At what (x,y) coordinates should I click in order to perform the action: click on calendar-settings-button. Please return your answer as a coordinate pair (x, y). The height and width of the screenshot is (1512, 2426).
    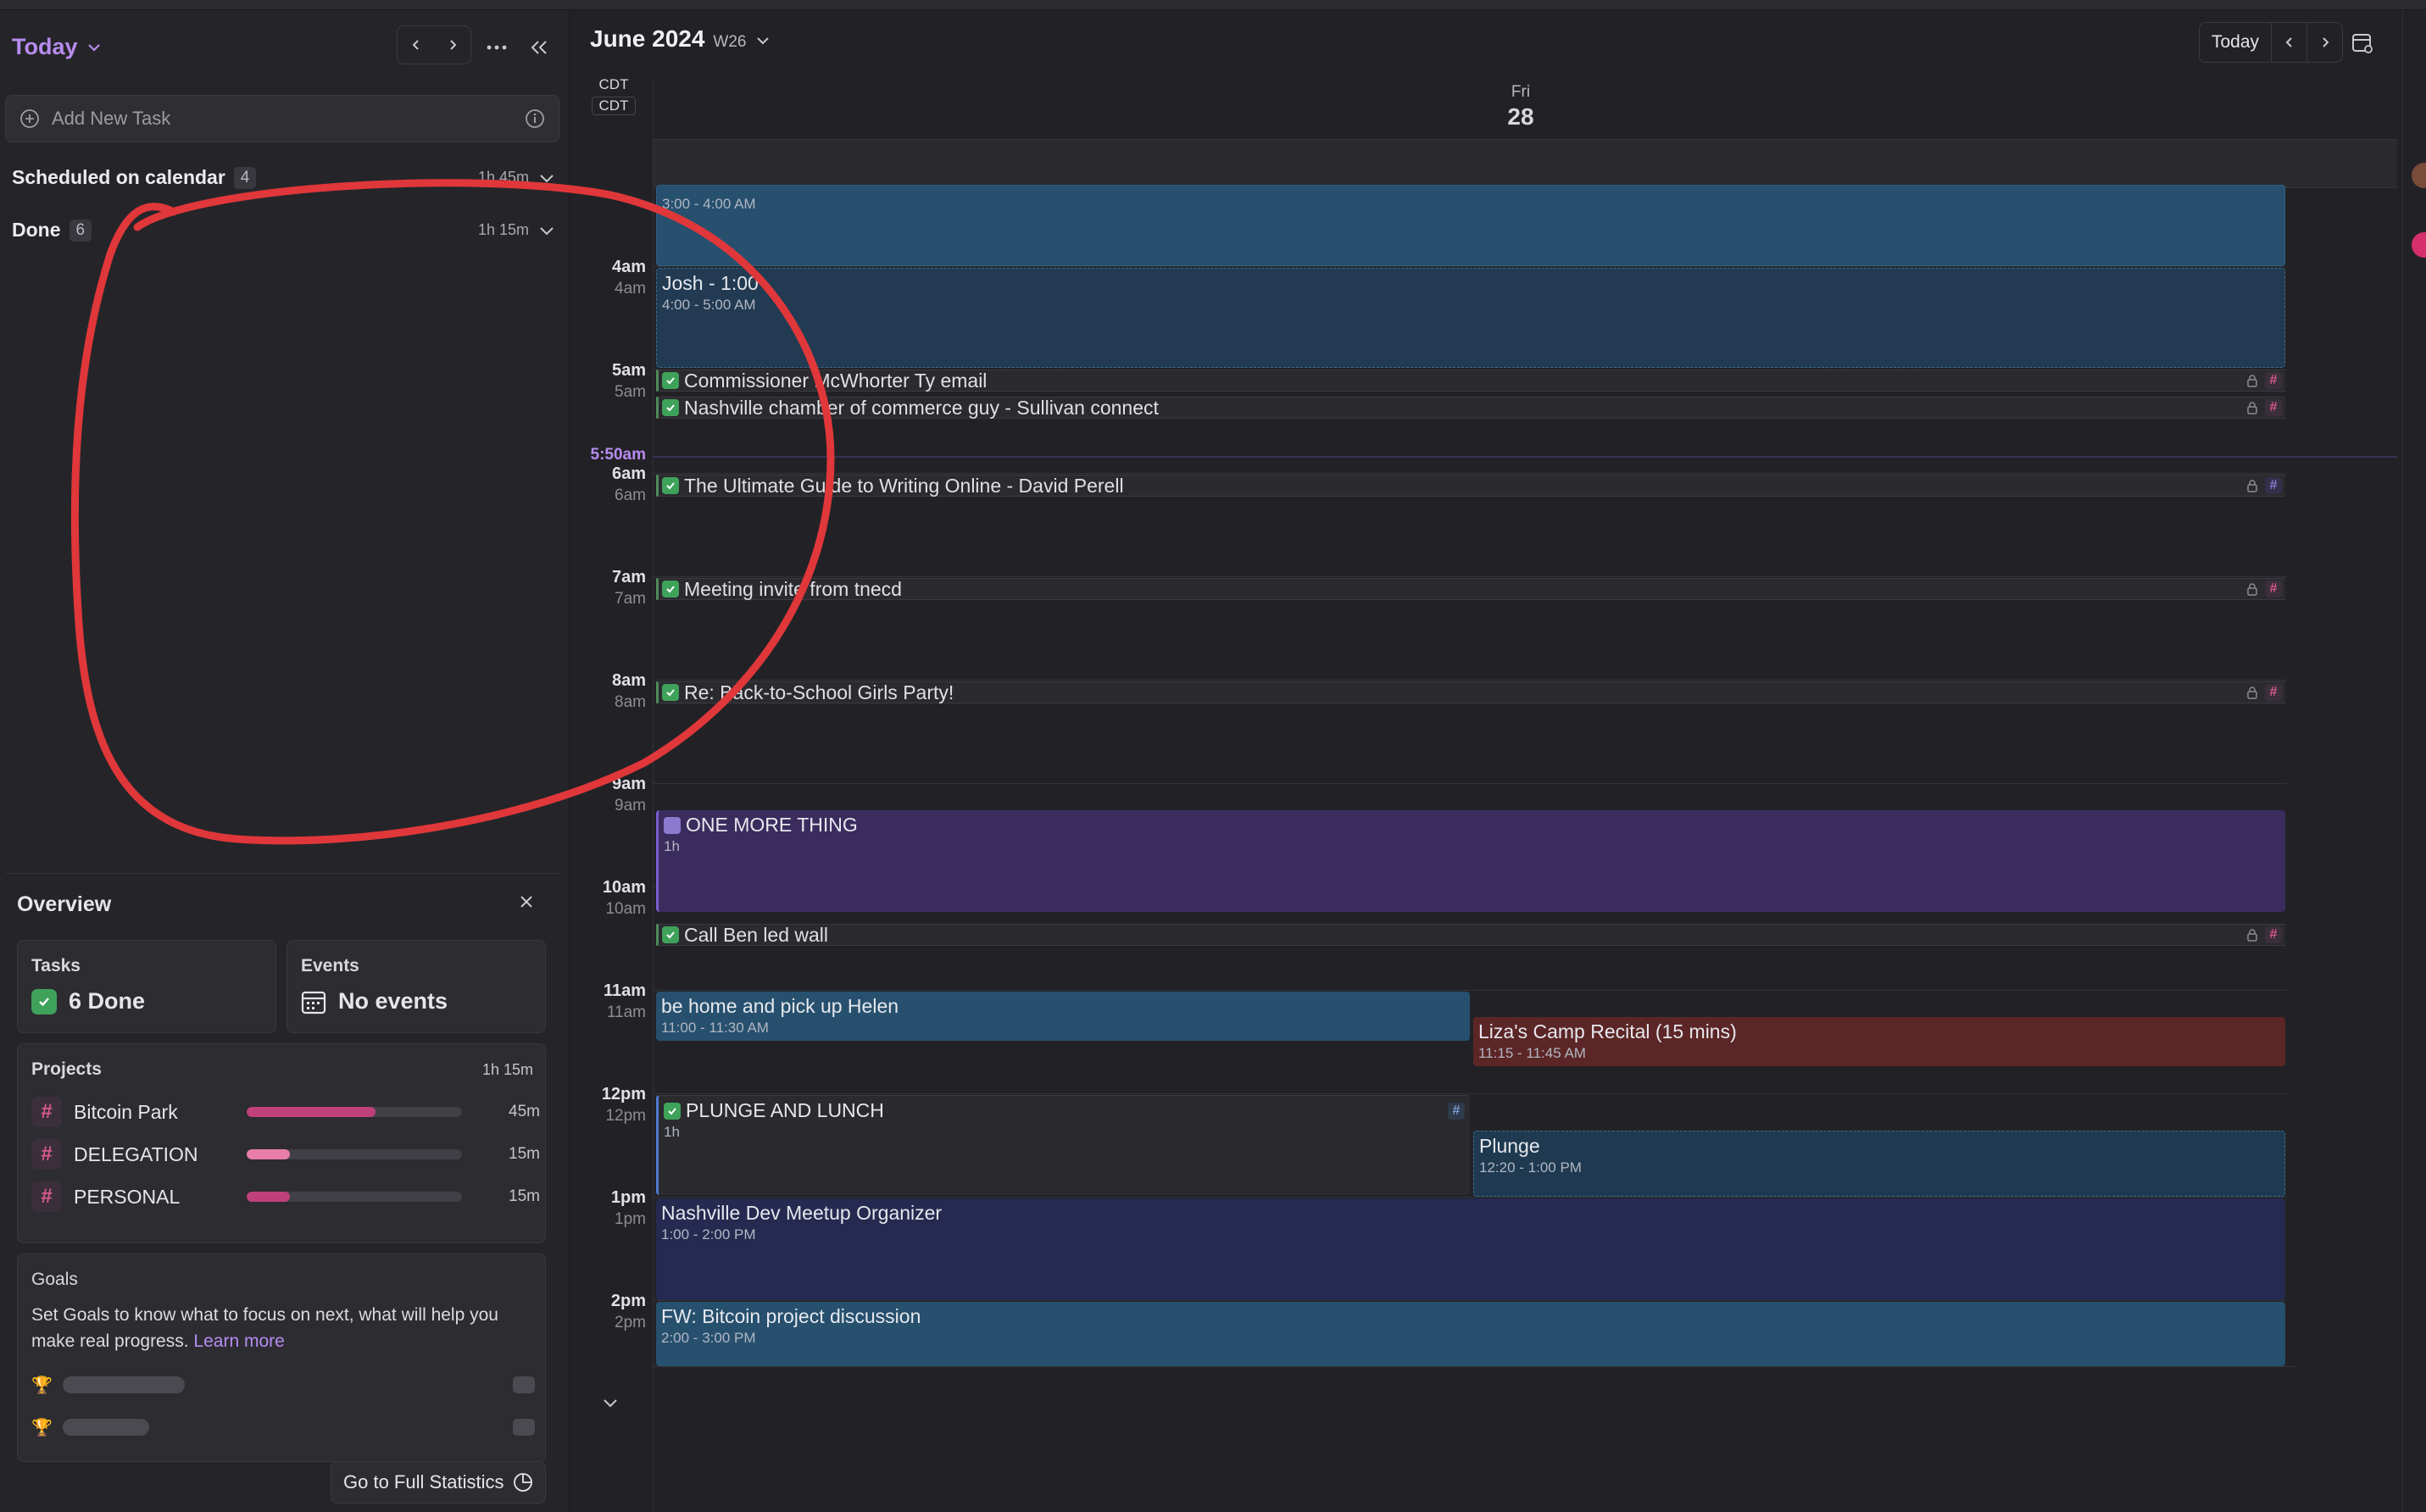
    Looking at the image, I should click on (2362, 44).